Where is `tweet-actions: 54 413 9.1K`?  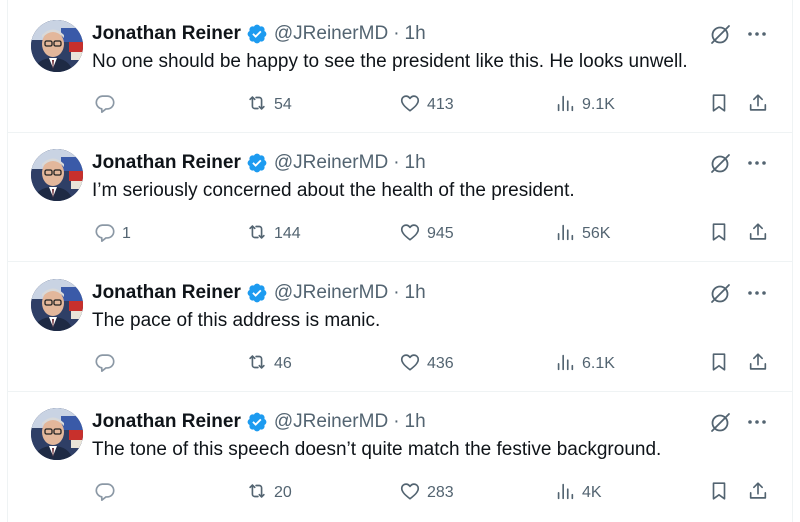
tweet-actions: 54 413 9.1K is located at coordinates (400, 105).